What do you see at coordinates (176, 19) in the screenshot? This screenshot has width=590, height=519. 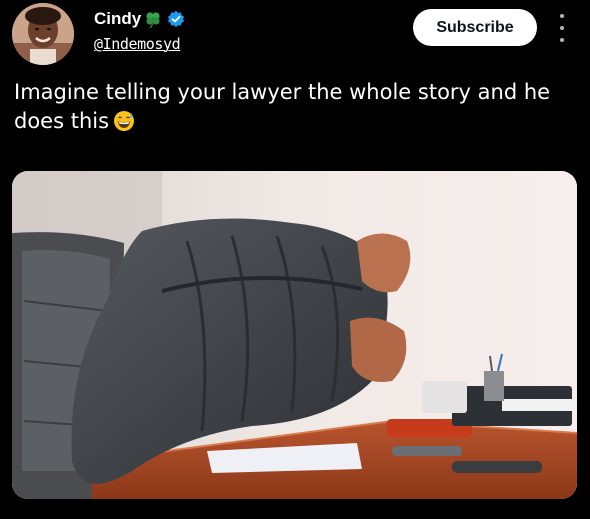 I see `verified-badge-icon` at bounding box center [176, 19].